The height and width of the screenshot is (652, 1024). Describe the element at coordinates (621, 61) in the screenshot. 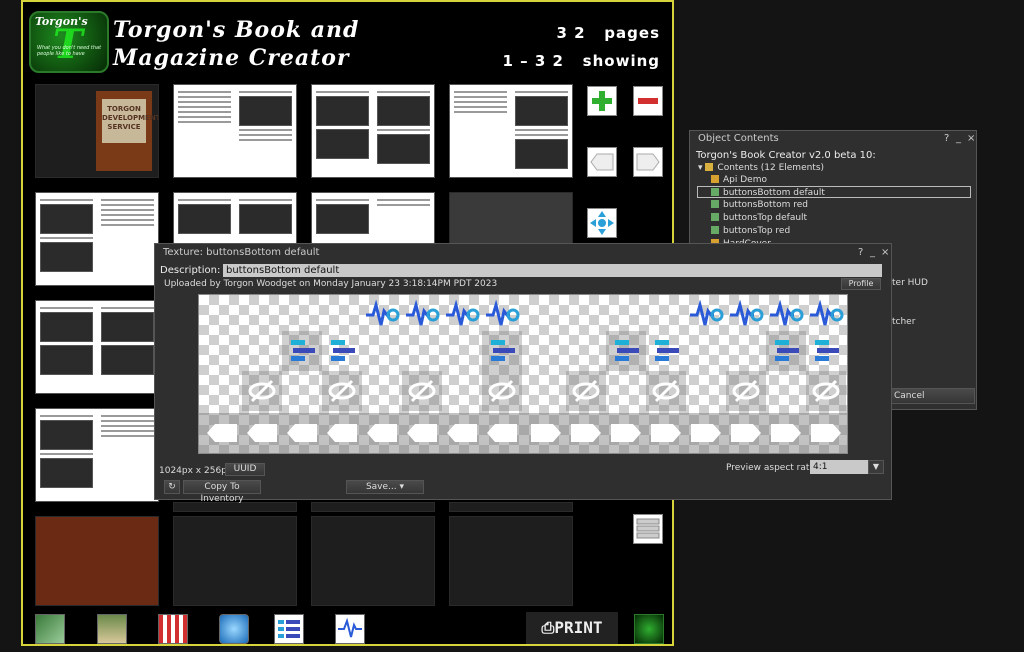

I see `showing-label: showing` at that location.